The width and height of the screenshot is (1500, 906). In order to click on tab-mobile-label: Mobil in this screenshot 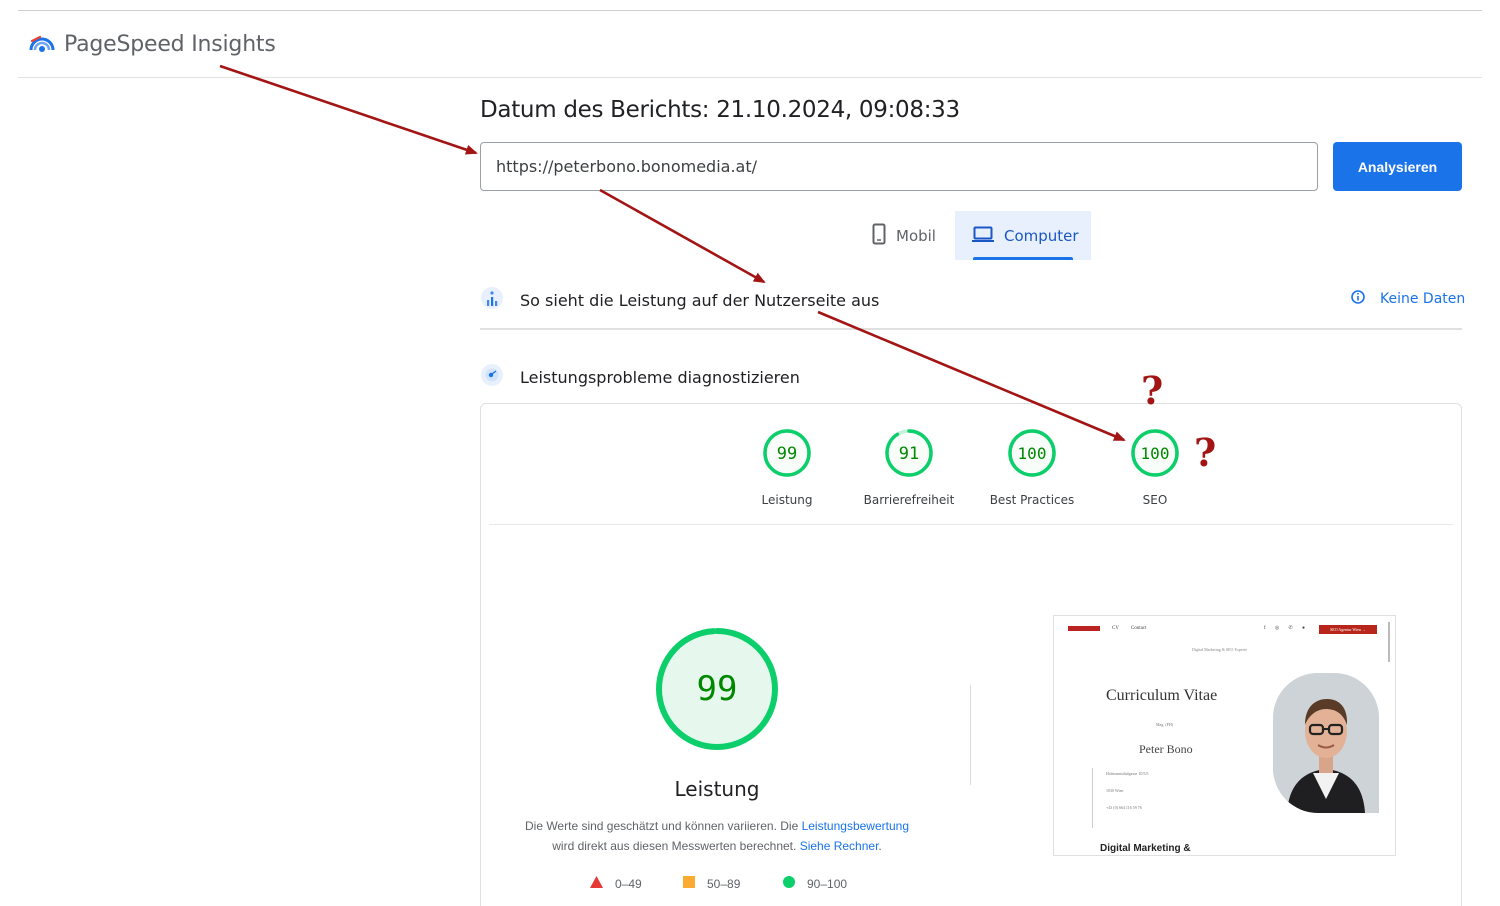, I will do `click(916, 235)`.